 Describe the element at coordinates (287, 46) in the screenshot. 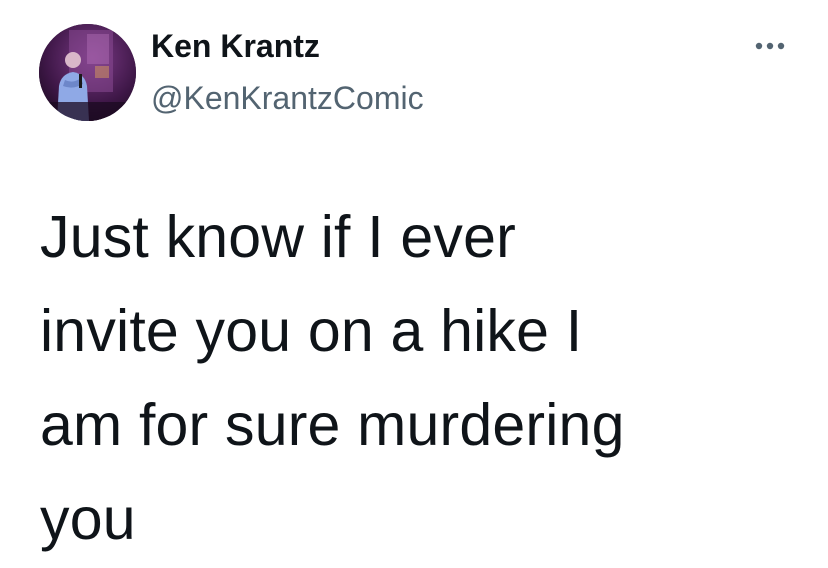

I see `author-display-name: Ken Krantz` at that location.